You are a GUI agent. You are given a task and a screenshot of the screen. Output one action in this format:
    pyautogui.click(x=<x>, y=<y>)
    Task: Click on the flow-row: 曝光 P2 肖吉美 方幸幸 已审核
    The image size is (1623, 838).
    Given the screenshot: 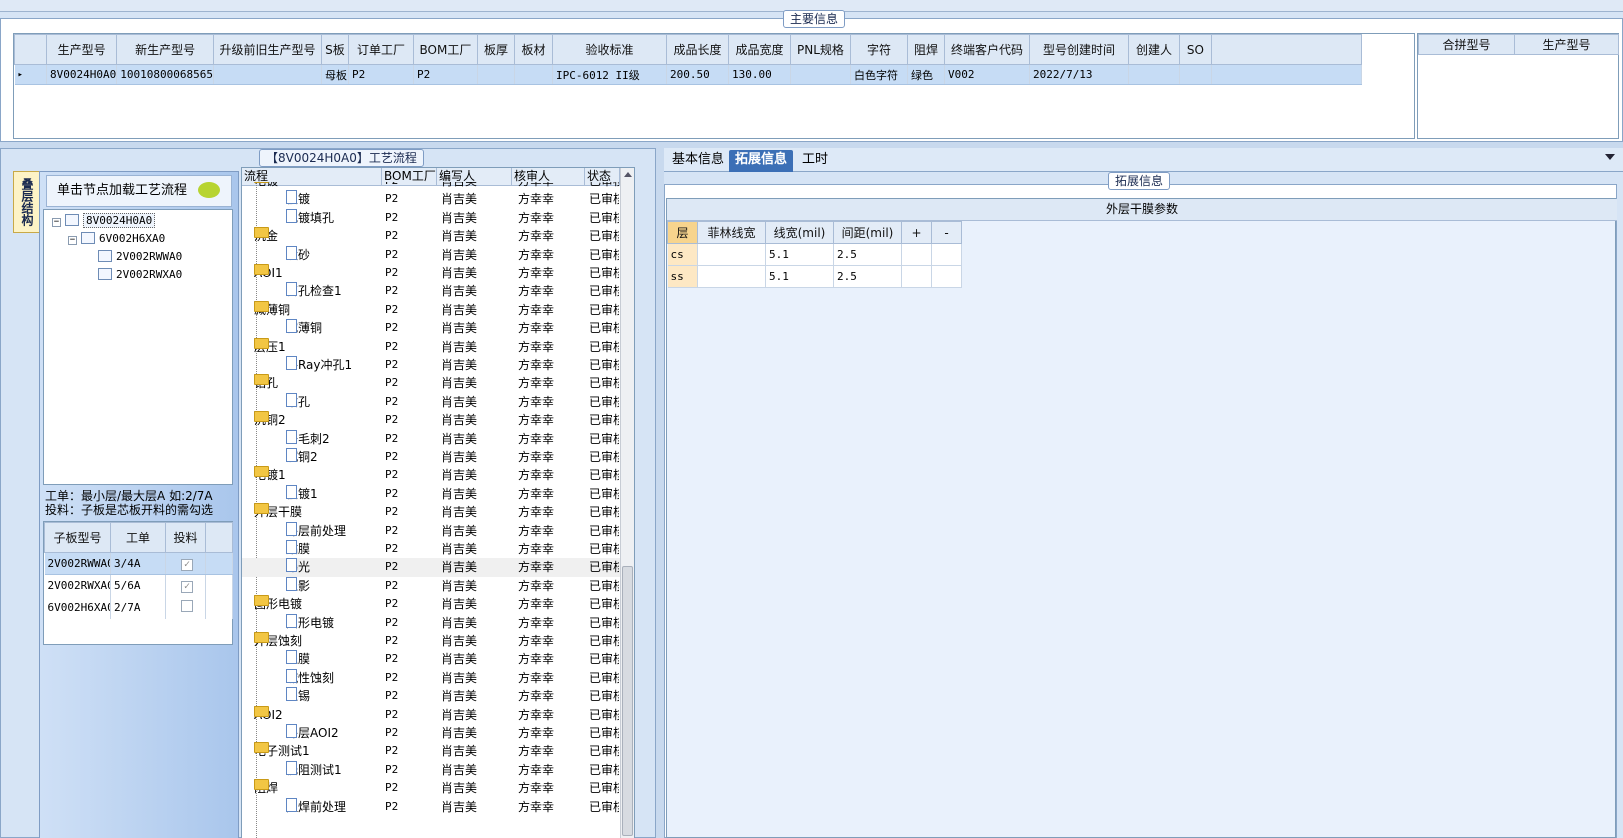 What is the action you would take?
    pyautogui.click(x=431, y=567)
    